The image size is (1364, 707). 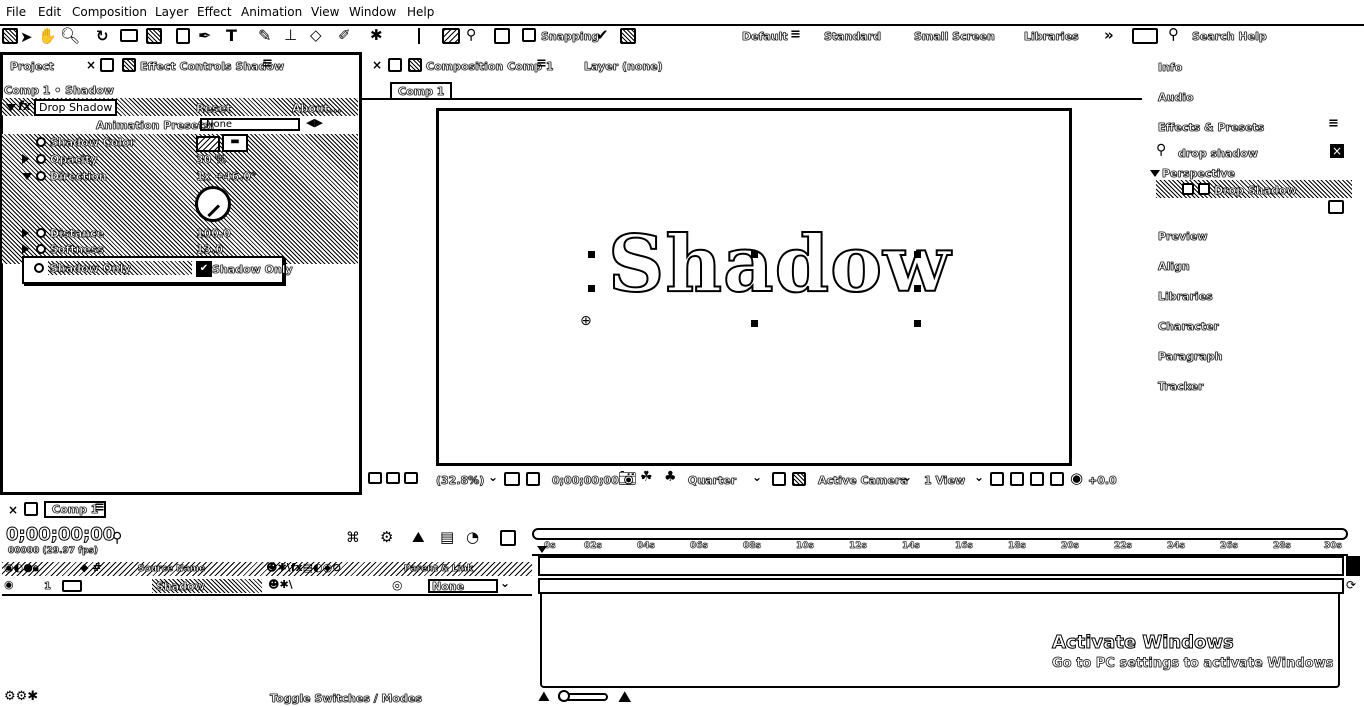 What do you see at coordinates (1176, 98) in the screenshot?
I see `audio-panel: Audio` at bounding box center [1176, 98].